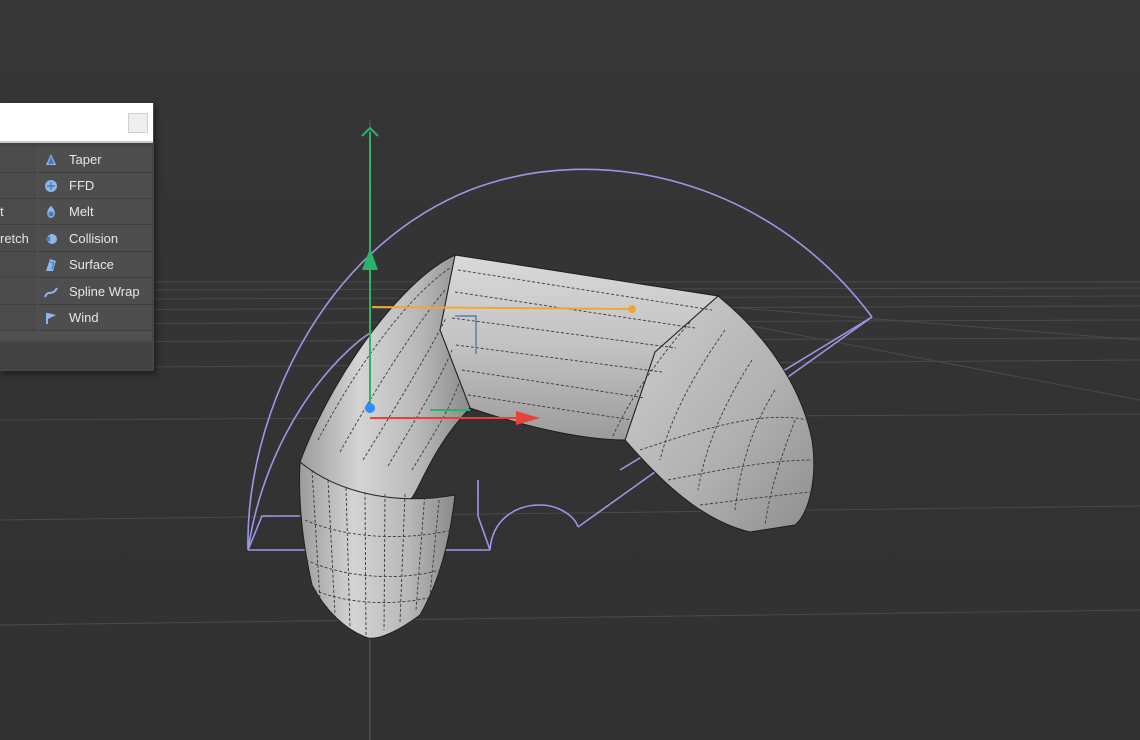  I want to click on left-column-label: retch, so click(14, 238).